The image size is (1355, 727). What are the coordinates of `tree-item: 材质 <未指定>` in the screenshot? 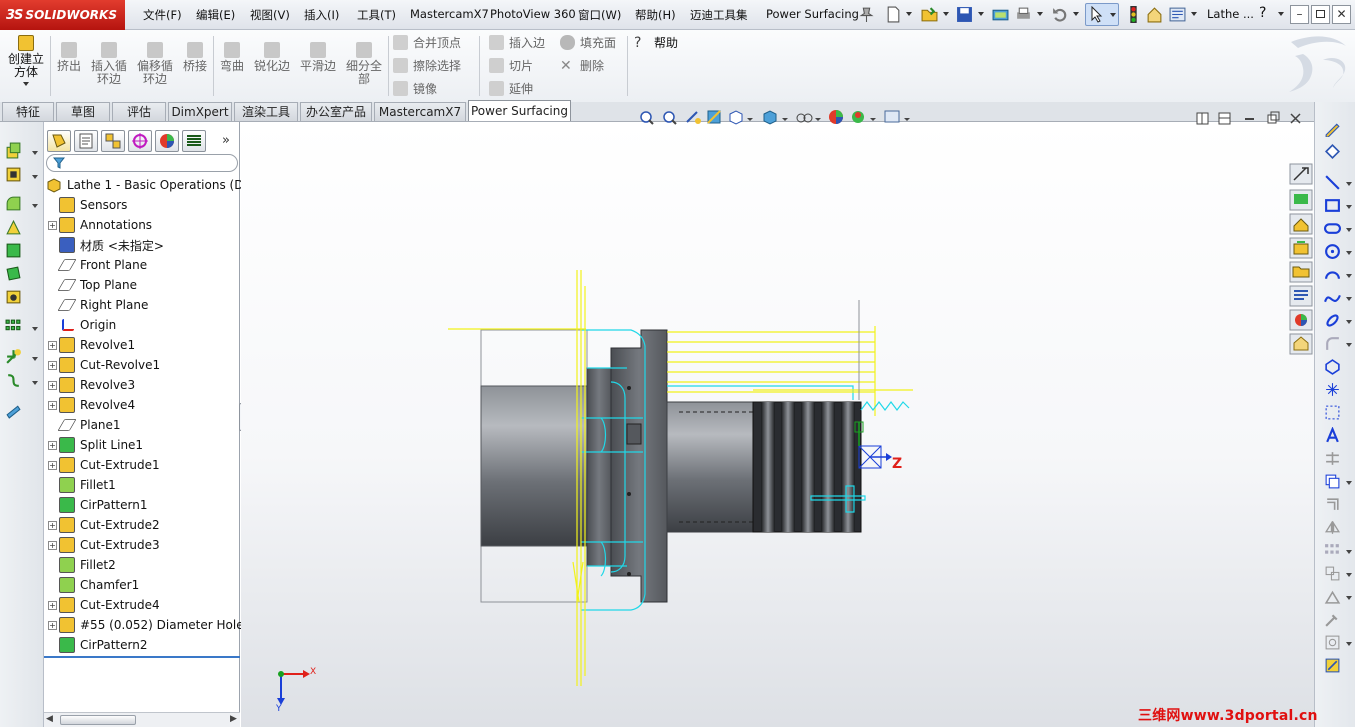 It's located at (106, 245).